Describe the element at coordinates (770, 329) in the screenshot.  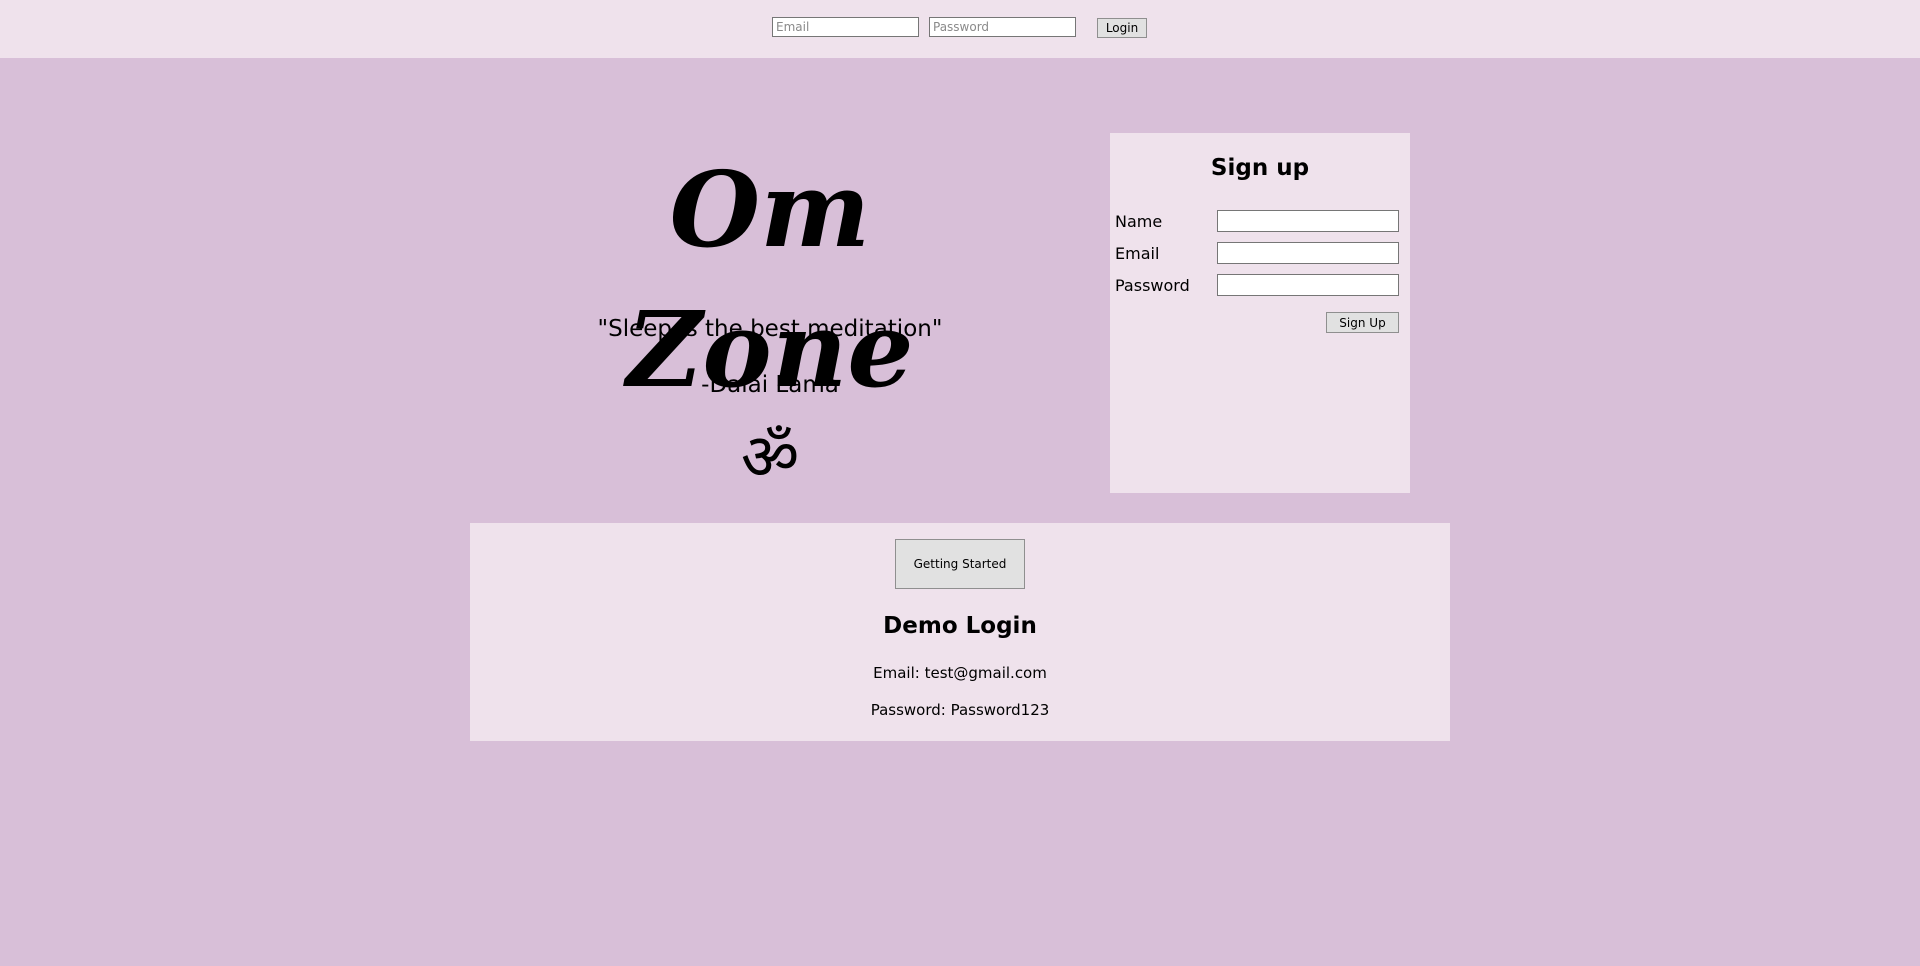
I see `quote-text: "Sleep is the best meditation"` at that location.